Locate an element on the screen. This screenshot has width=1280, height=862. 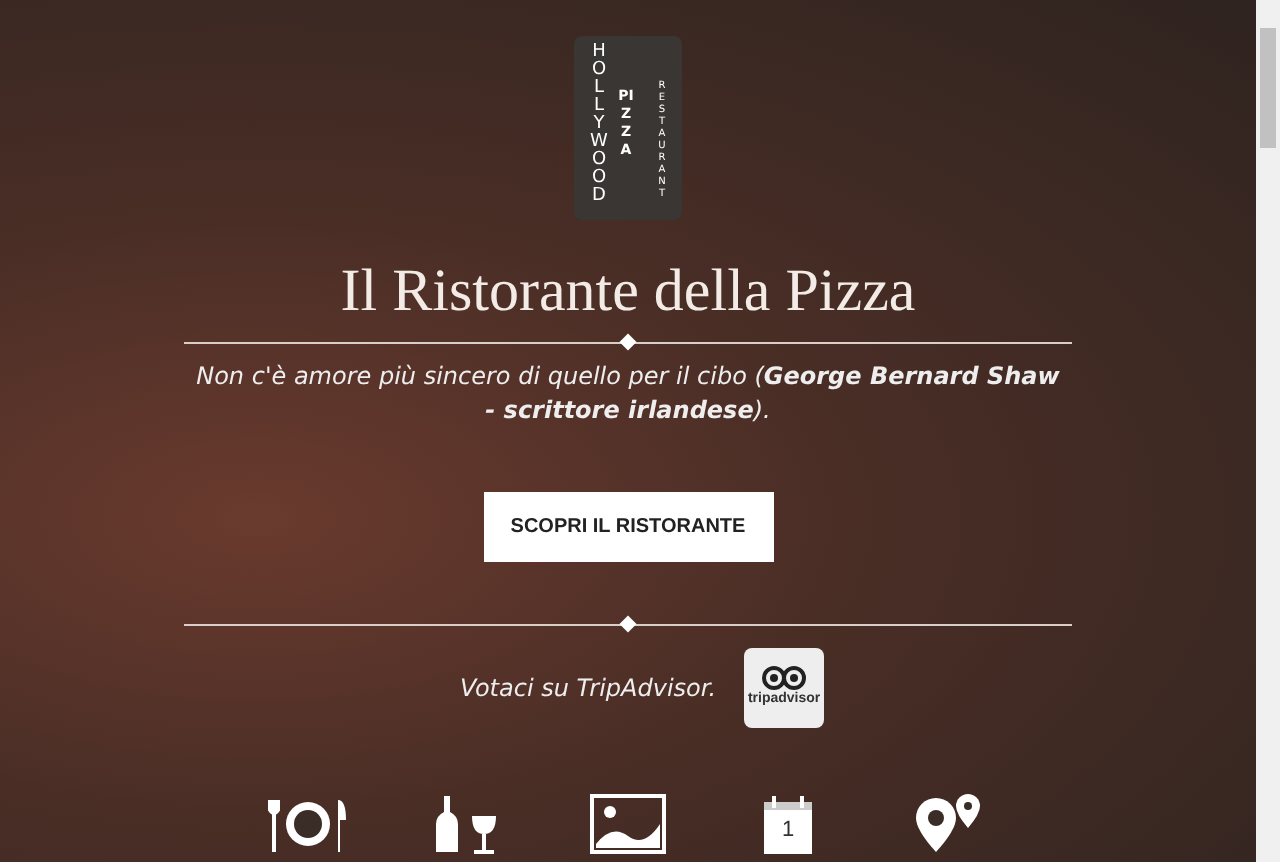
tripadvisor-text: Votaci su TripAdvisor. is located at coordinates (588, 689).